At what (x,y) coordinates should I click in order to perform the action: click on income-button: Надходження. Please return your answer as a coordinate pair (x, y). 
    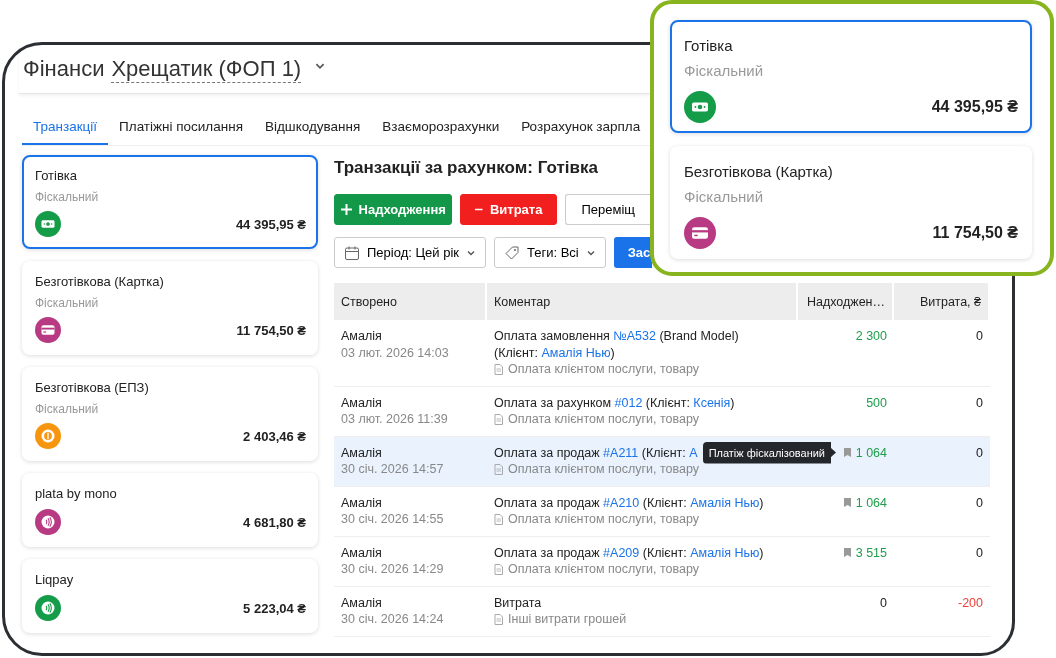
    Looking at the image, I should click on (393, 209).